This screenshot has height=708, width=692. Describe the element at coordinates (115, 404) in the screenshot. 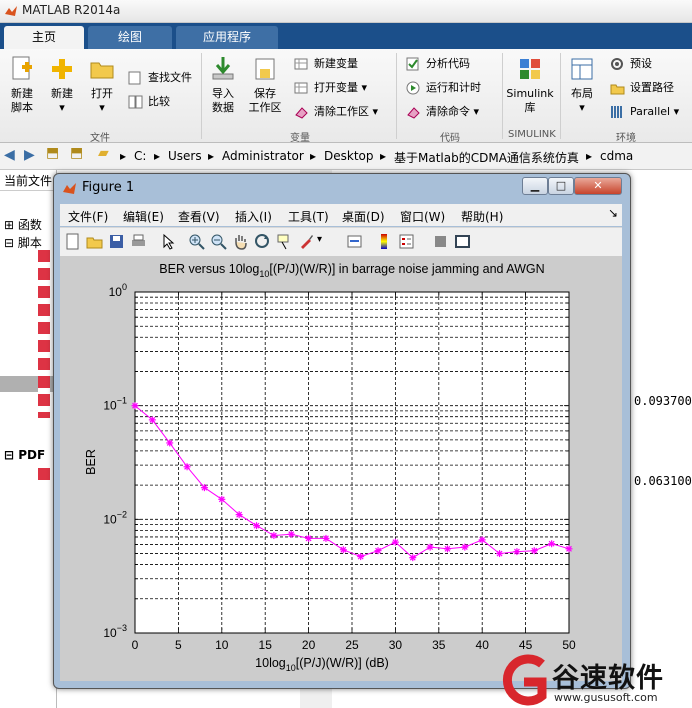

I see `y-tick-label: 10−1` at that location.